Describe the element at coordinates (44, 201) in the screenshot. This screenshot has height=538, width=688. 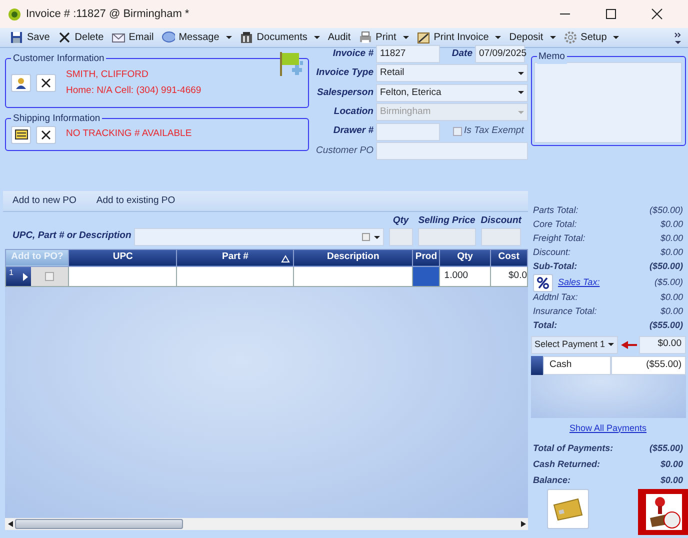
I see `po-tab: Add to new PO` at that location.